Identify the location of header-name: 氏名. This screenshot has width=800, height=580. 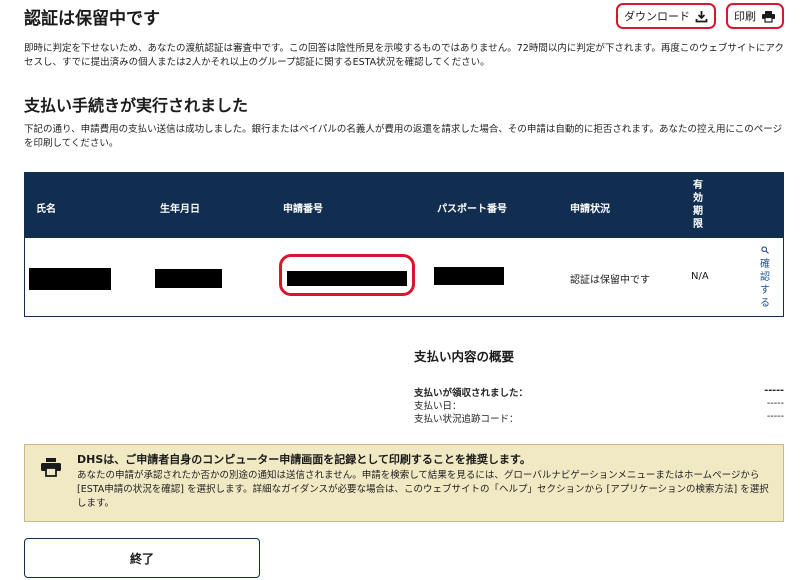
(46, 209).